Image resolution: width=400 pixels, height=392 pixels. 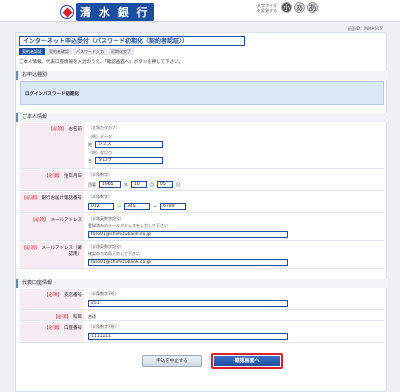 I want to click on branch-input: 251, so click(x=188, y=303).